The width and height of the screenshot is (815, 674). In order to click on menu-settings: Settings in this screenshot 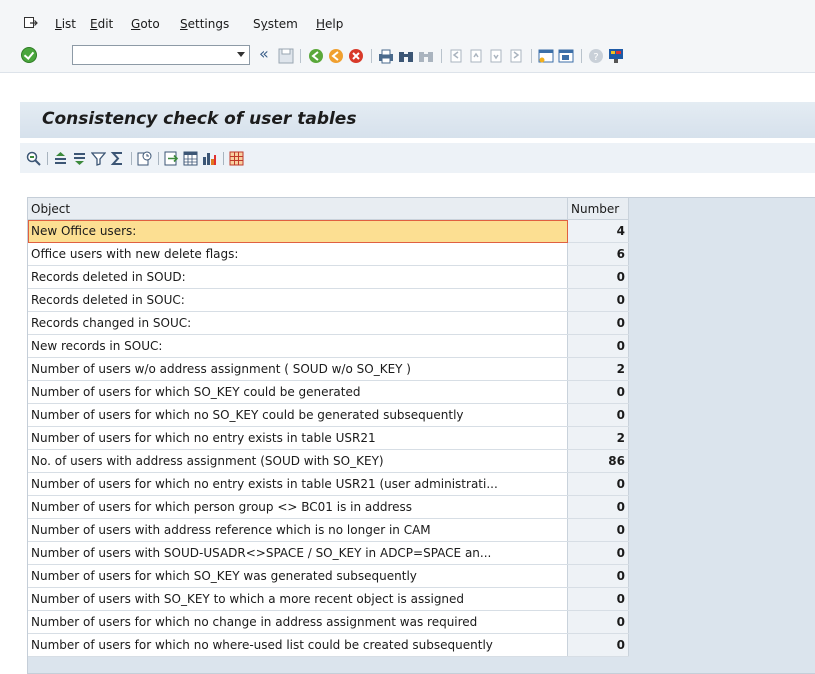, I will do `click(204, 24)`.